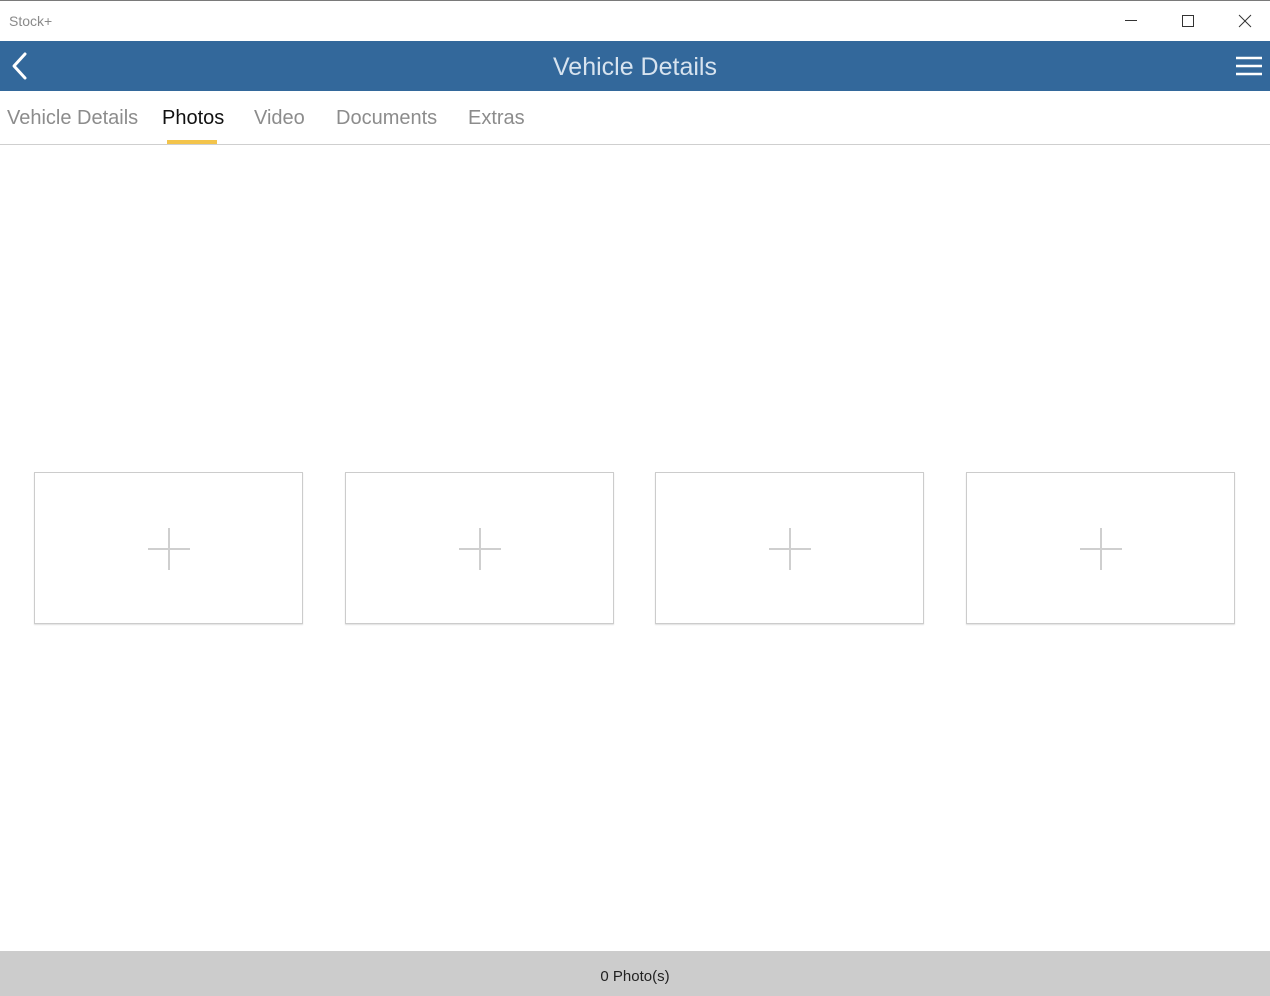 Image resolution: width=1270 pixels, height=996 pixels. Describe the element at coordinates (193, 118) in the screenshot. I see `tab-photos: Photos` at that location.